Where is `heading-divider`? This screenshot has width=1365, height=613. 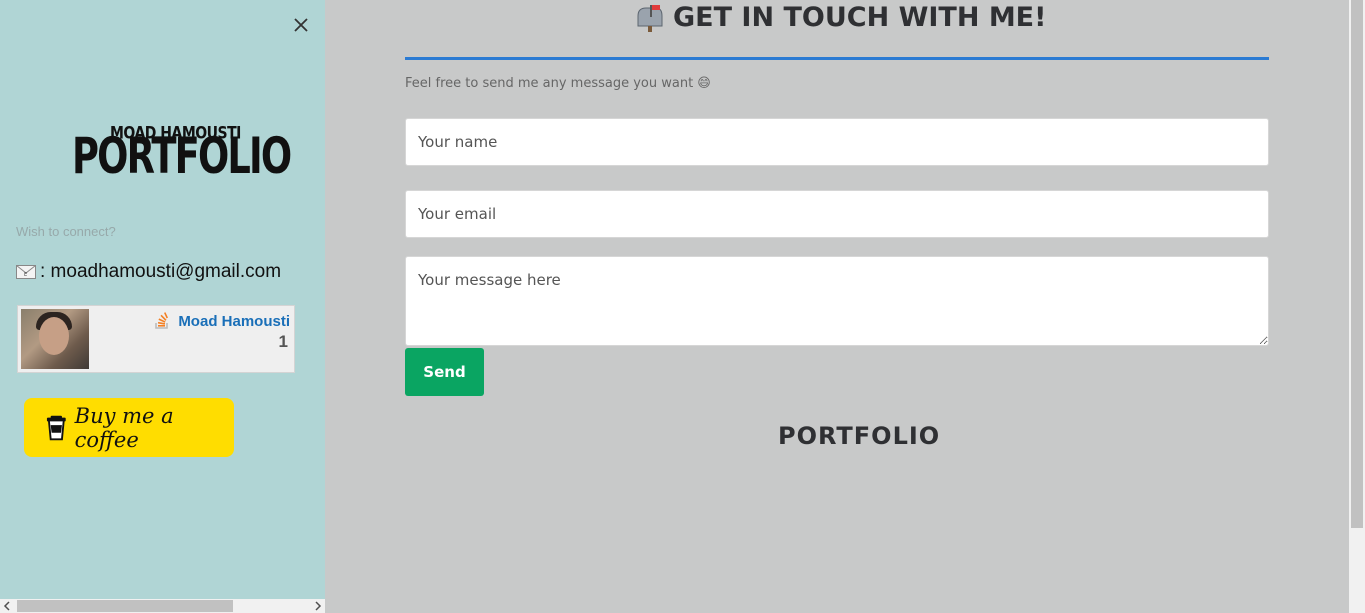
heading-divider is located at coordinates (837, 58).